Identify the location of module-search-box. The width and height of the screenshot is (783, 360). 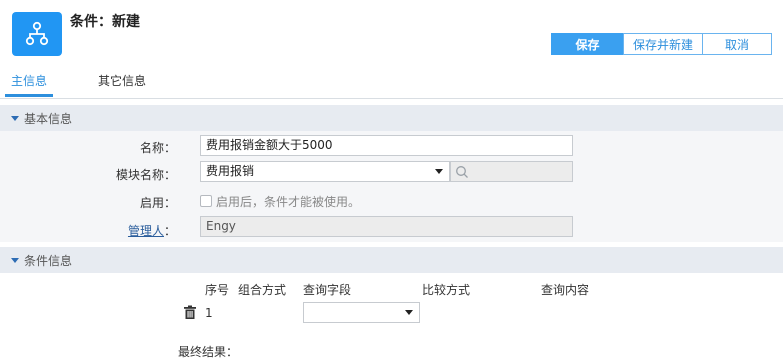
(511, 171).